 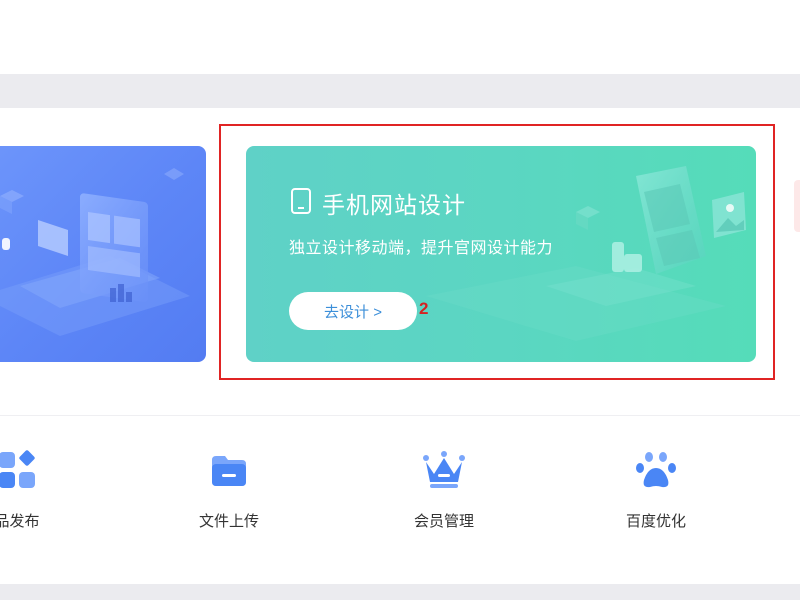 What do you see at coordinates (400, 37) in the screenshot?
I see `top-area` at bounding box center [400, 37].